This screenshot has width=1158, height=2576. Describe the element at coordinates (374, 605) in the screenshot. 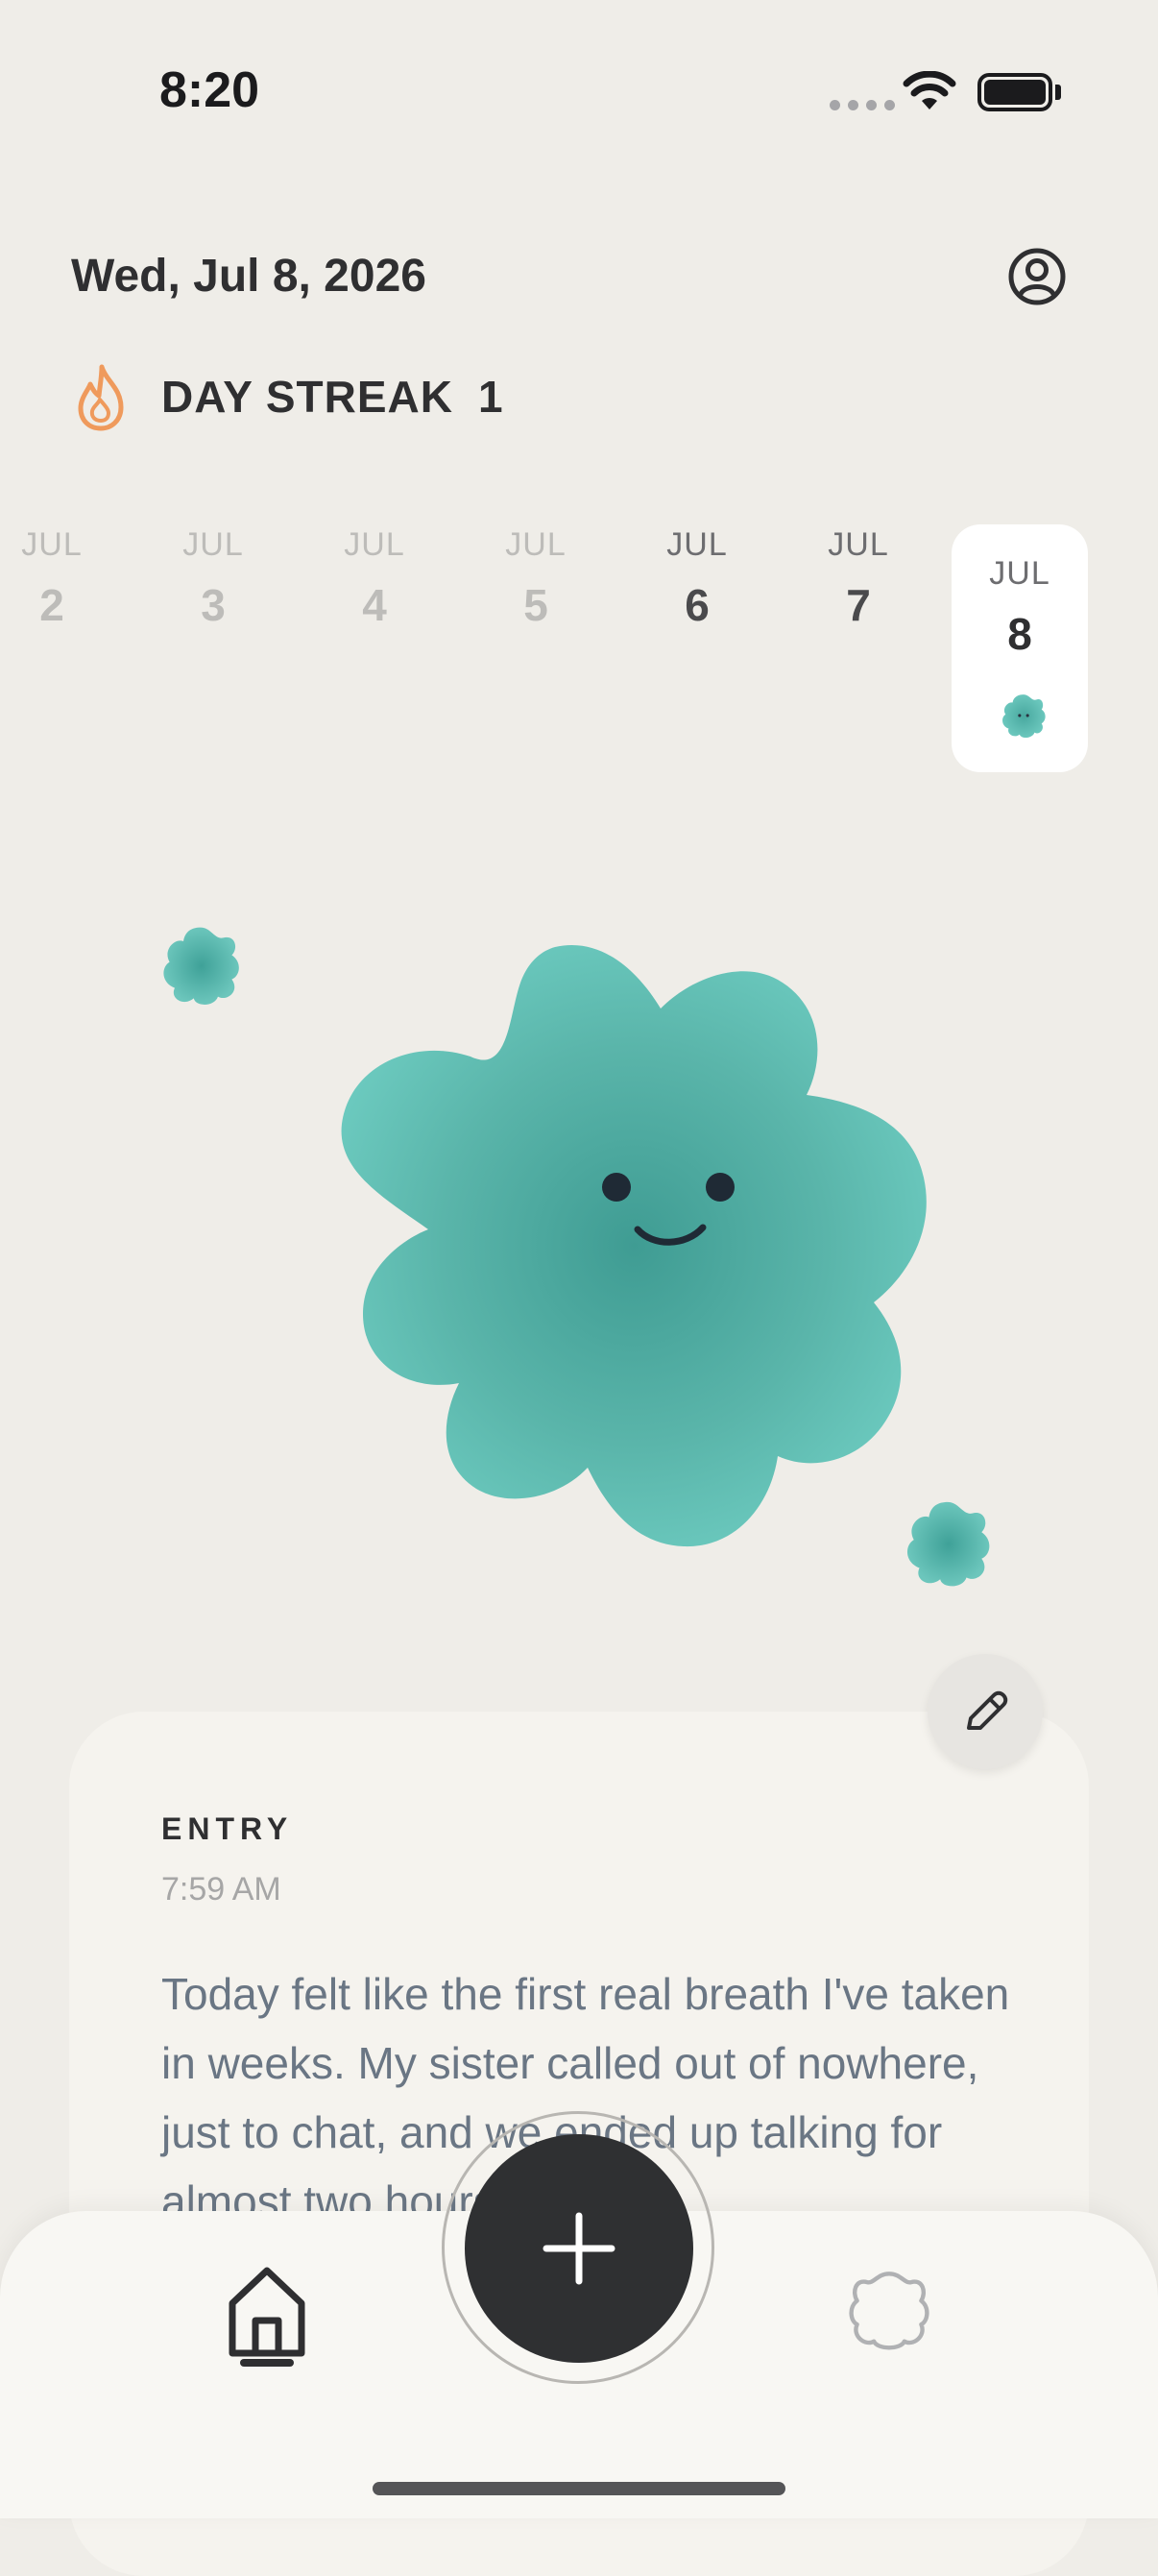

I see `date-day: 4` at that location.